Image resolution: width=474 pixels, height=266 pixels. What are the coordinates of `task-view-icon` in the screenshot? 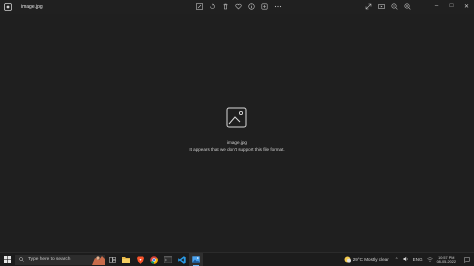 It's located at (112, 259).